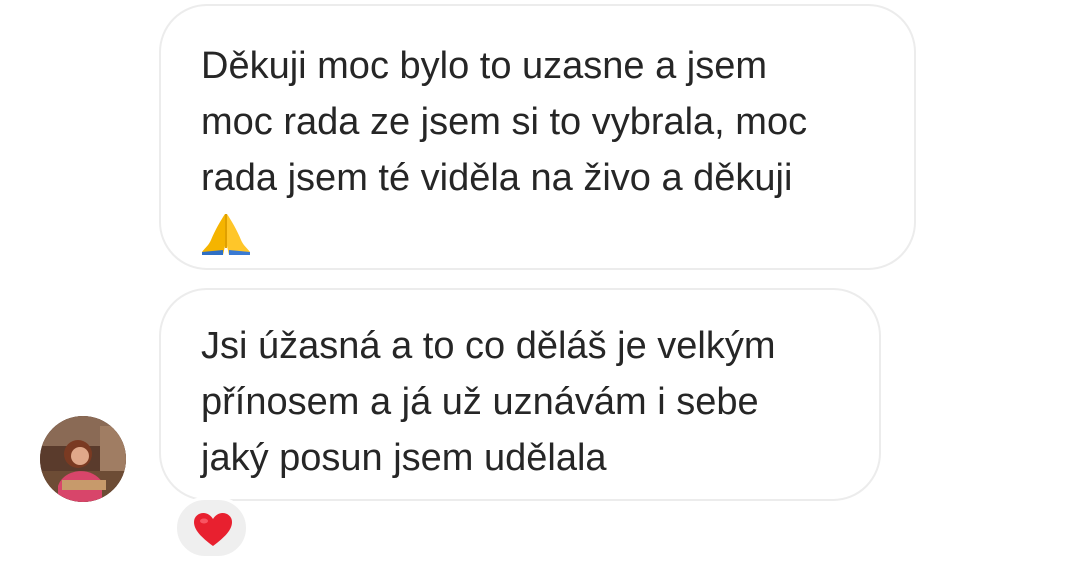 The width and height of the screenshot is (1080, 578). Describe the element at coordinates (504, 122) in the screenshot. I see `message-text-line: moc rada ze jsem si to vybrala, moc` at that location.